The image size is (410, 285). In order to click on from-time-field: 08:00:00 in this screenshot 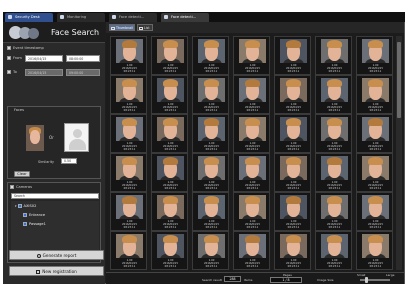, I will do `click(83, 58)`.